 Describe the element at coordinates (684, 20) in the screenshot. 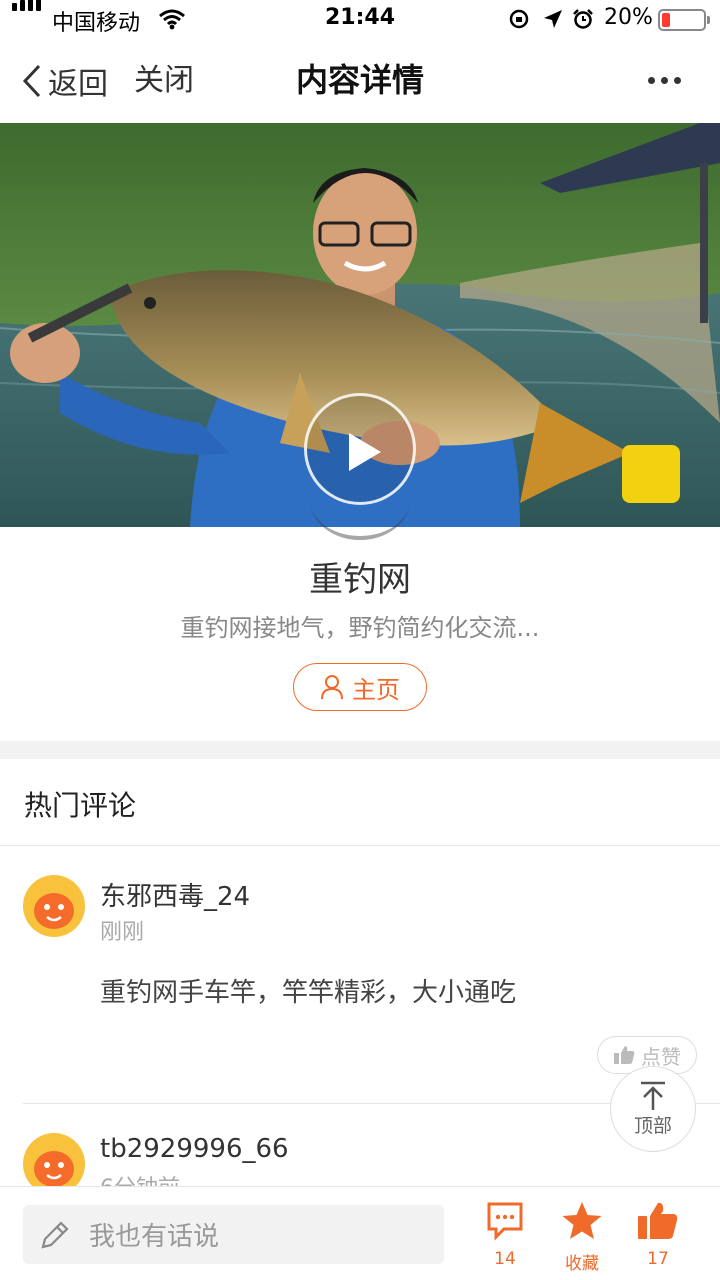

I see `battery-icon` at that location.